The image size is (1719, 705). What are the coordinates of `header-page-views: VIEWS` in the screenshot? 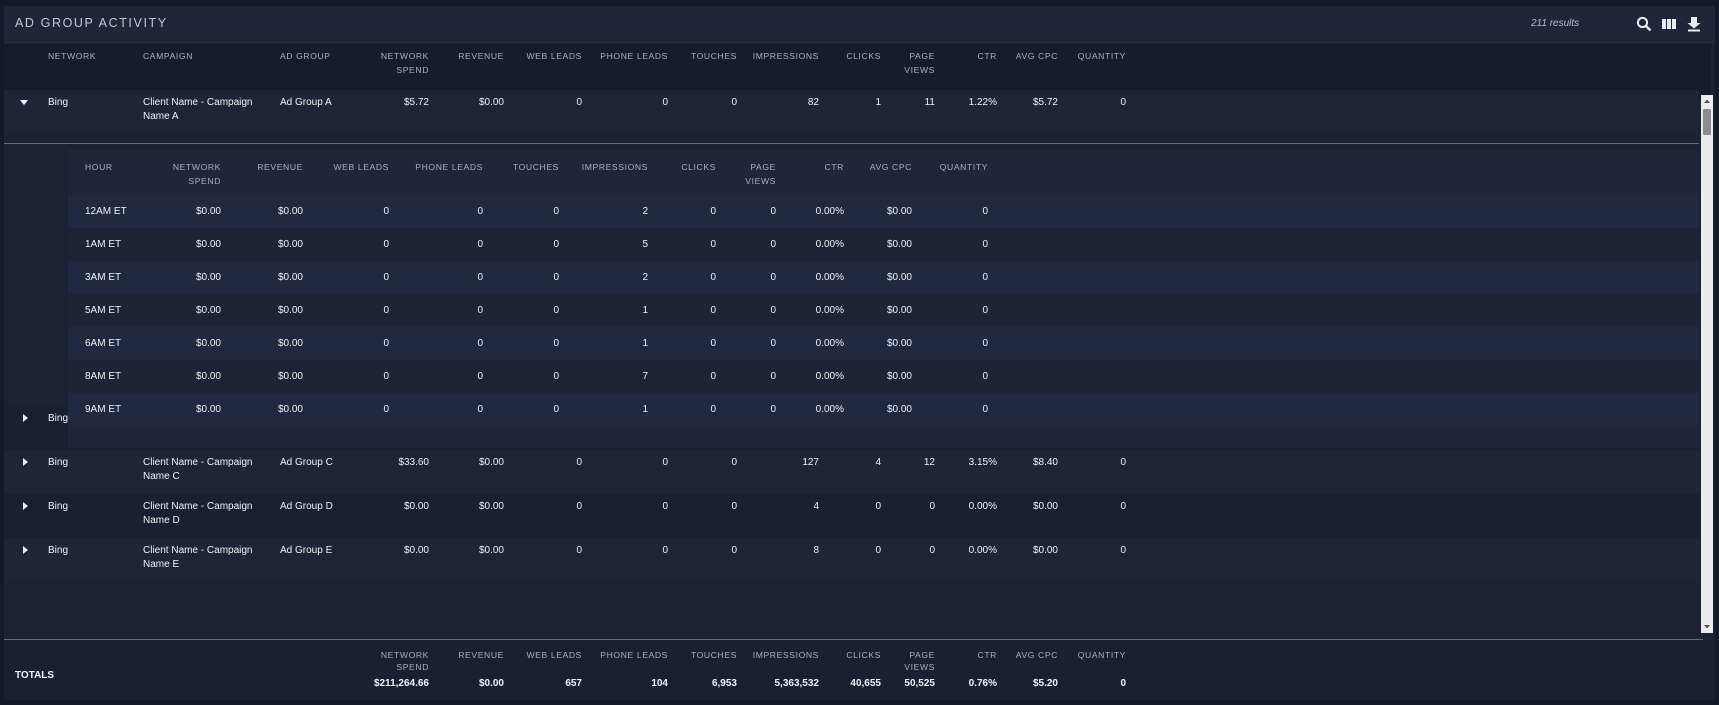 It's located at (919, 70).